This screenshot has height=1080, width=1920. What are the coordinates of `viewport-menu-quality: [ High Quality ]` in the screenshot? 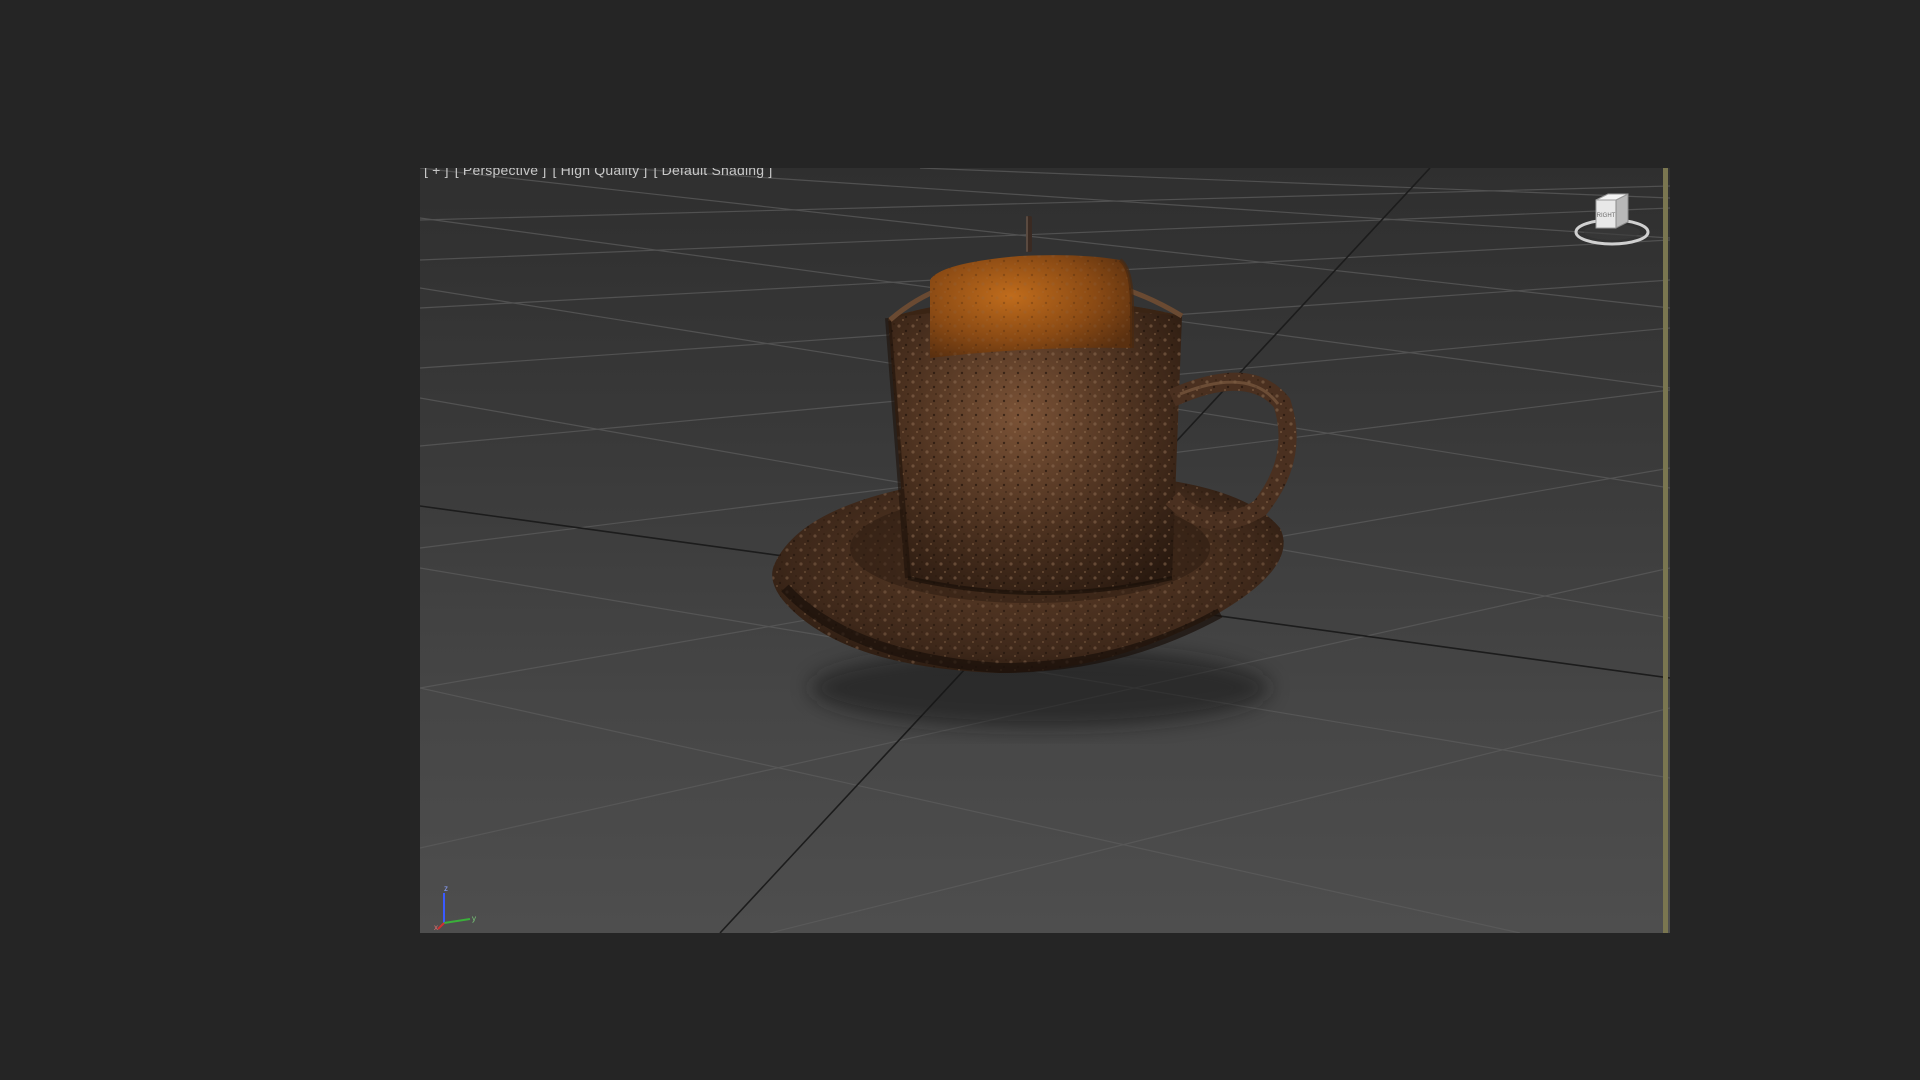 It's located at (599, 173).